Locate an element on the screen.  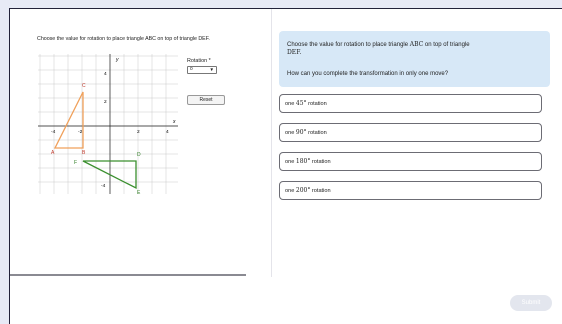
scroll-divider is located at coordinates (128, 275).